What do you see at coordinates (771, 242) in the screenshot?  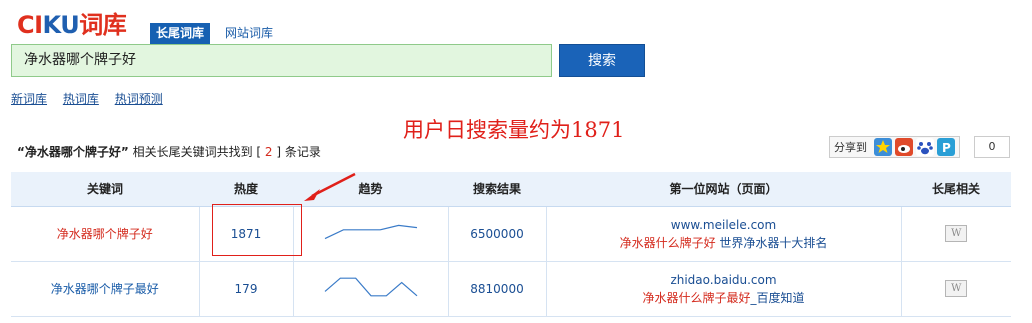 I see `site-title-blue: 世界净水器十大排名` at bounding box center [771, 242].